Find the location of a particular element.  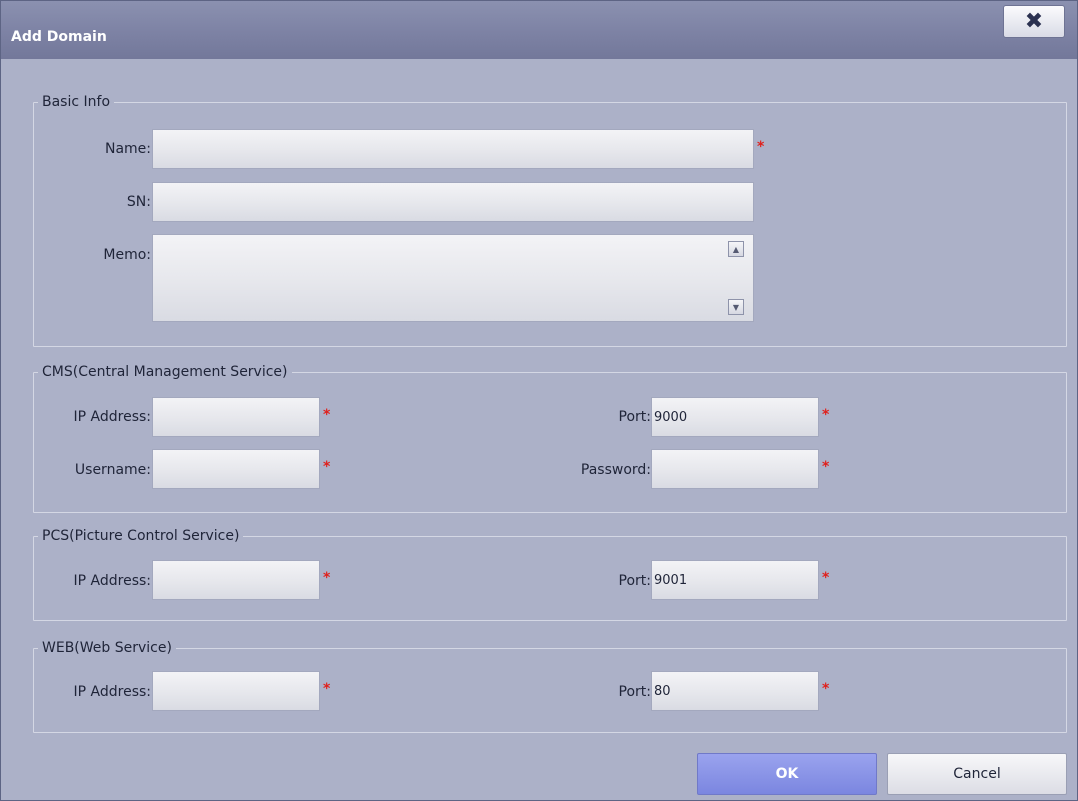

memo-textarea is located at coordinates (453, 278).